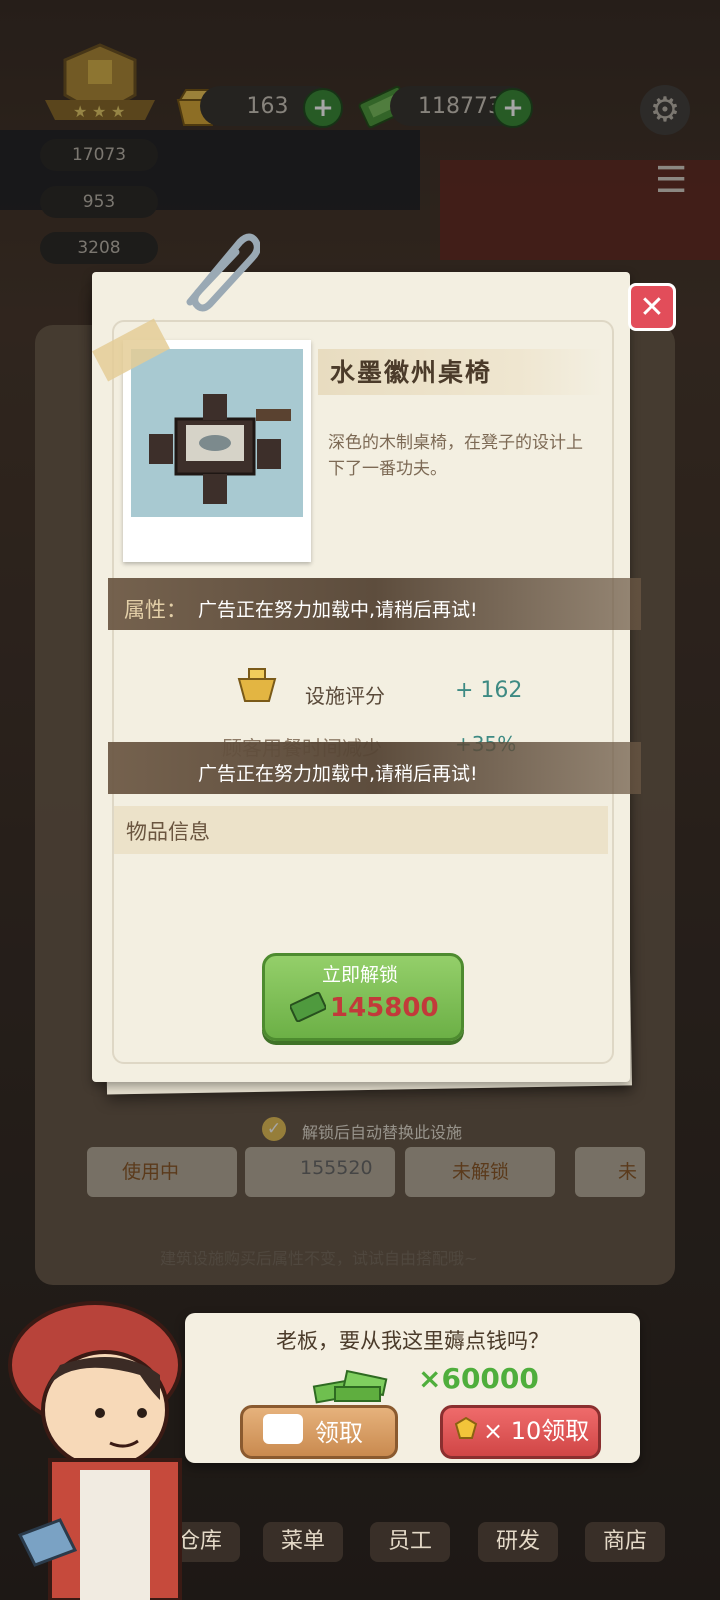 The width and height of the screenshot is (720, 1600). What do you see at coordinates (308, 1007) in the screenshot?
I see `cash-icon` at bounding box center [308, 1007].